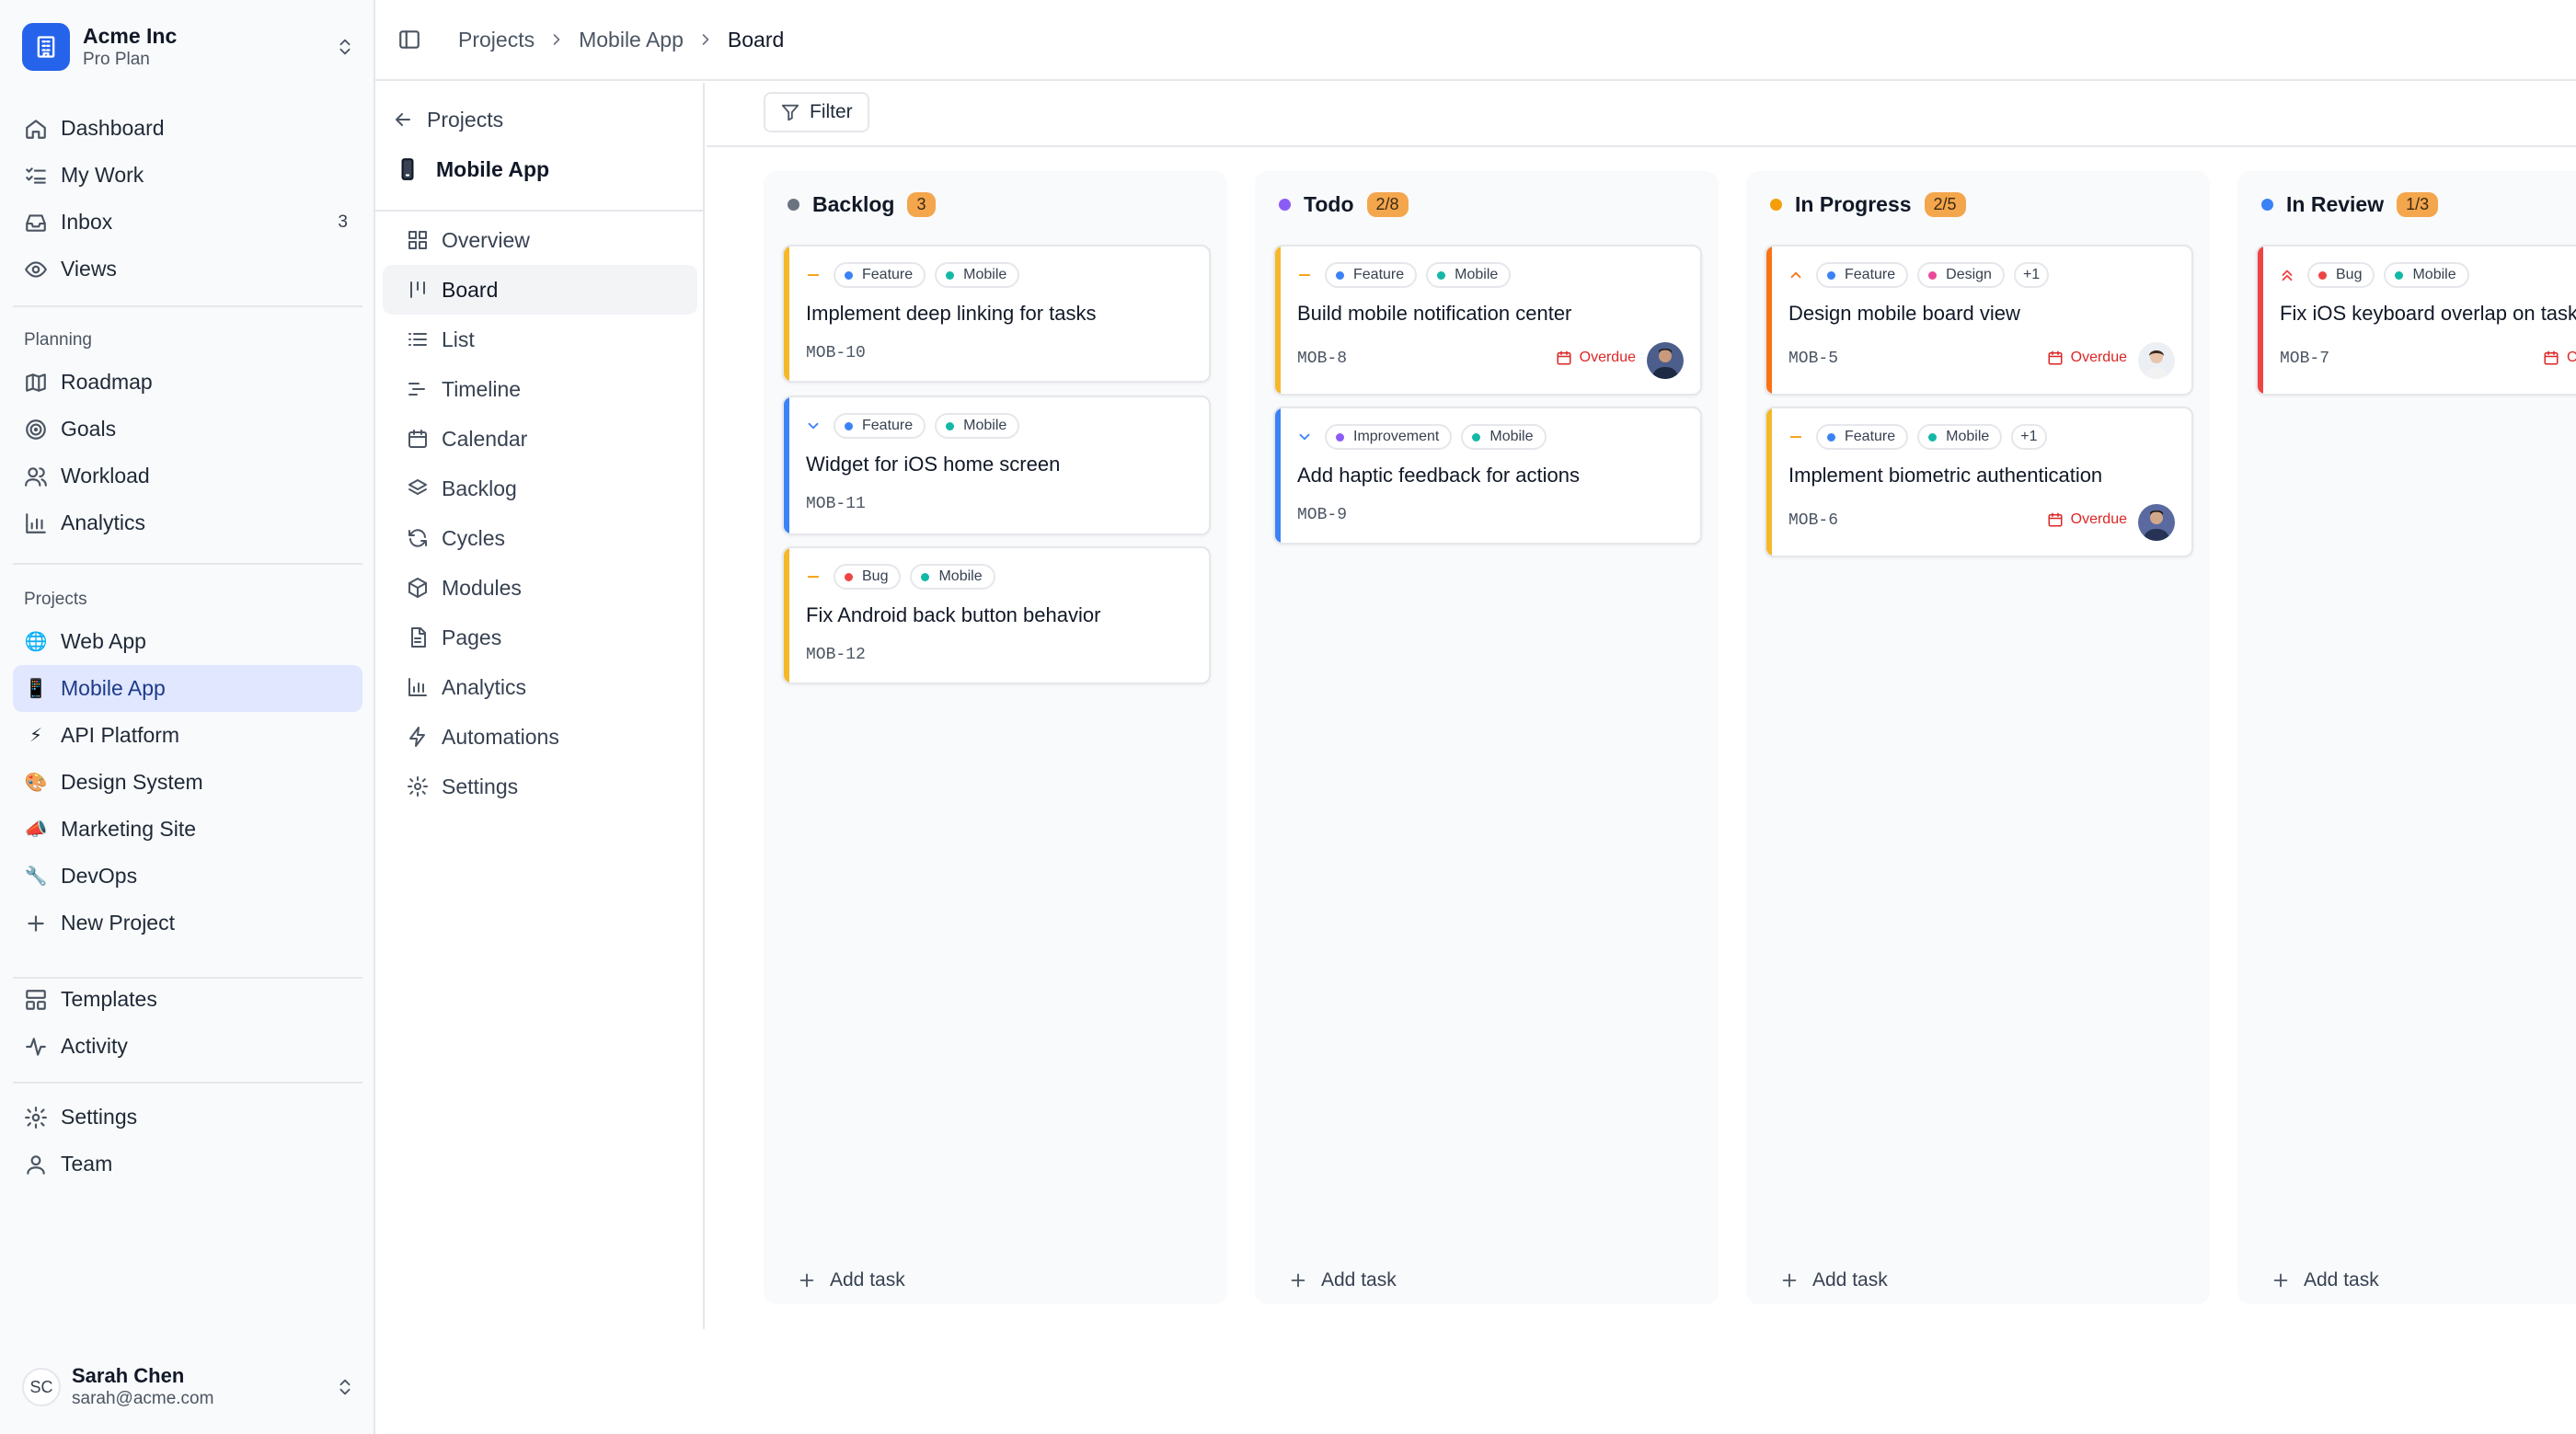 This screenshot has width=2576, height=1434. What do you see at coordinates (465, 119) in the screenshot?
I see `back-label: Projects` at bounding box center [465, 119].